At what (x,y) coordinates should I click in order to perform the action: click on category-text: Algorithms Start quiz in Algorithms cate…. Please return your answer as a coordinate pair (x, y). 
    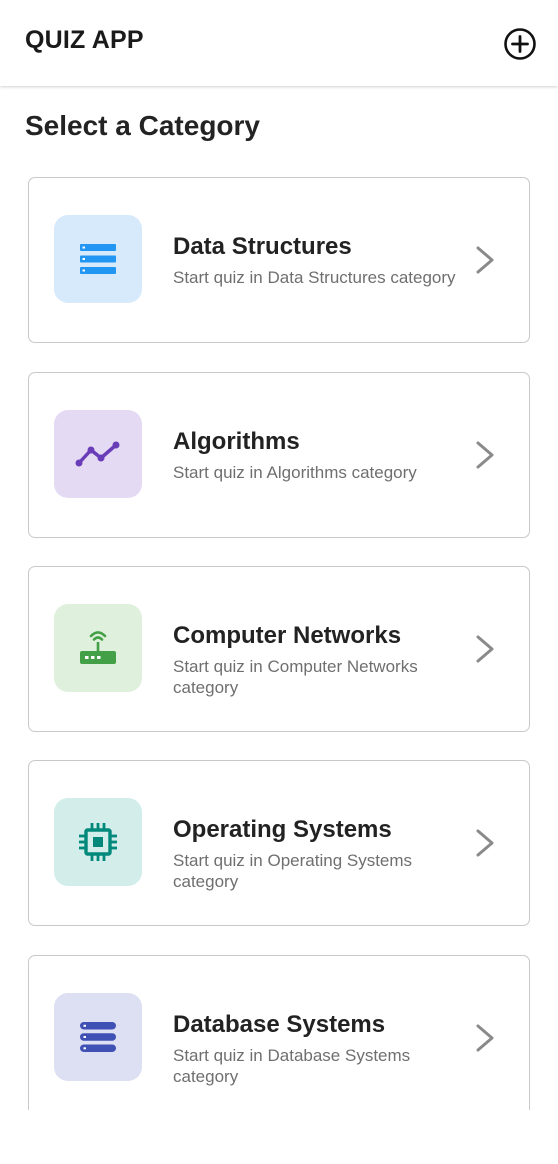
    Looking at the image, I should click on (323, 455).